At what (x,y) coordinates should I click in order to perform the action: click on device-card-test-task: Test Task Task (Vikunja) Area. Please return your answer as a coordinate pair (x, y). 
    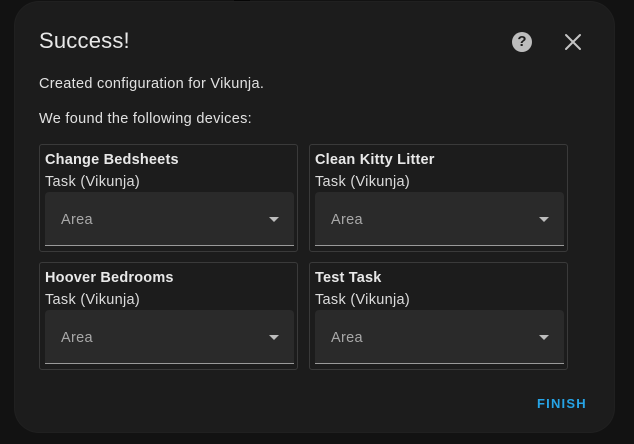
    Looking at the image, I should click on (438, 316).